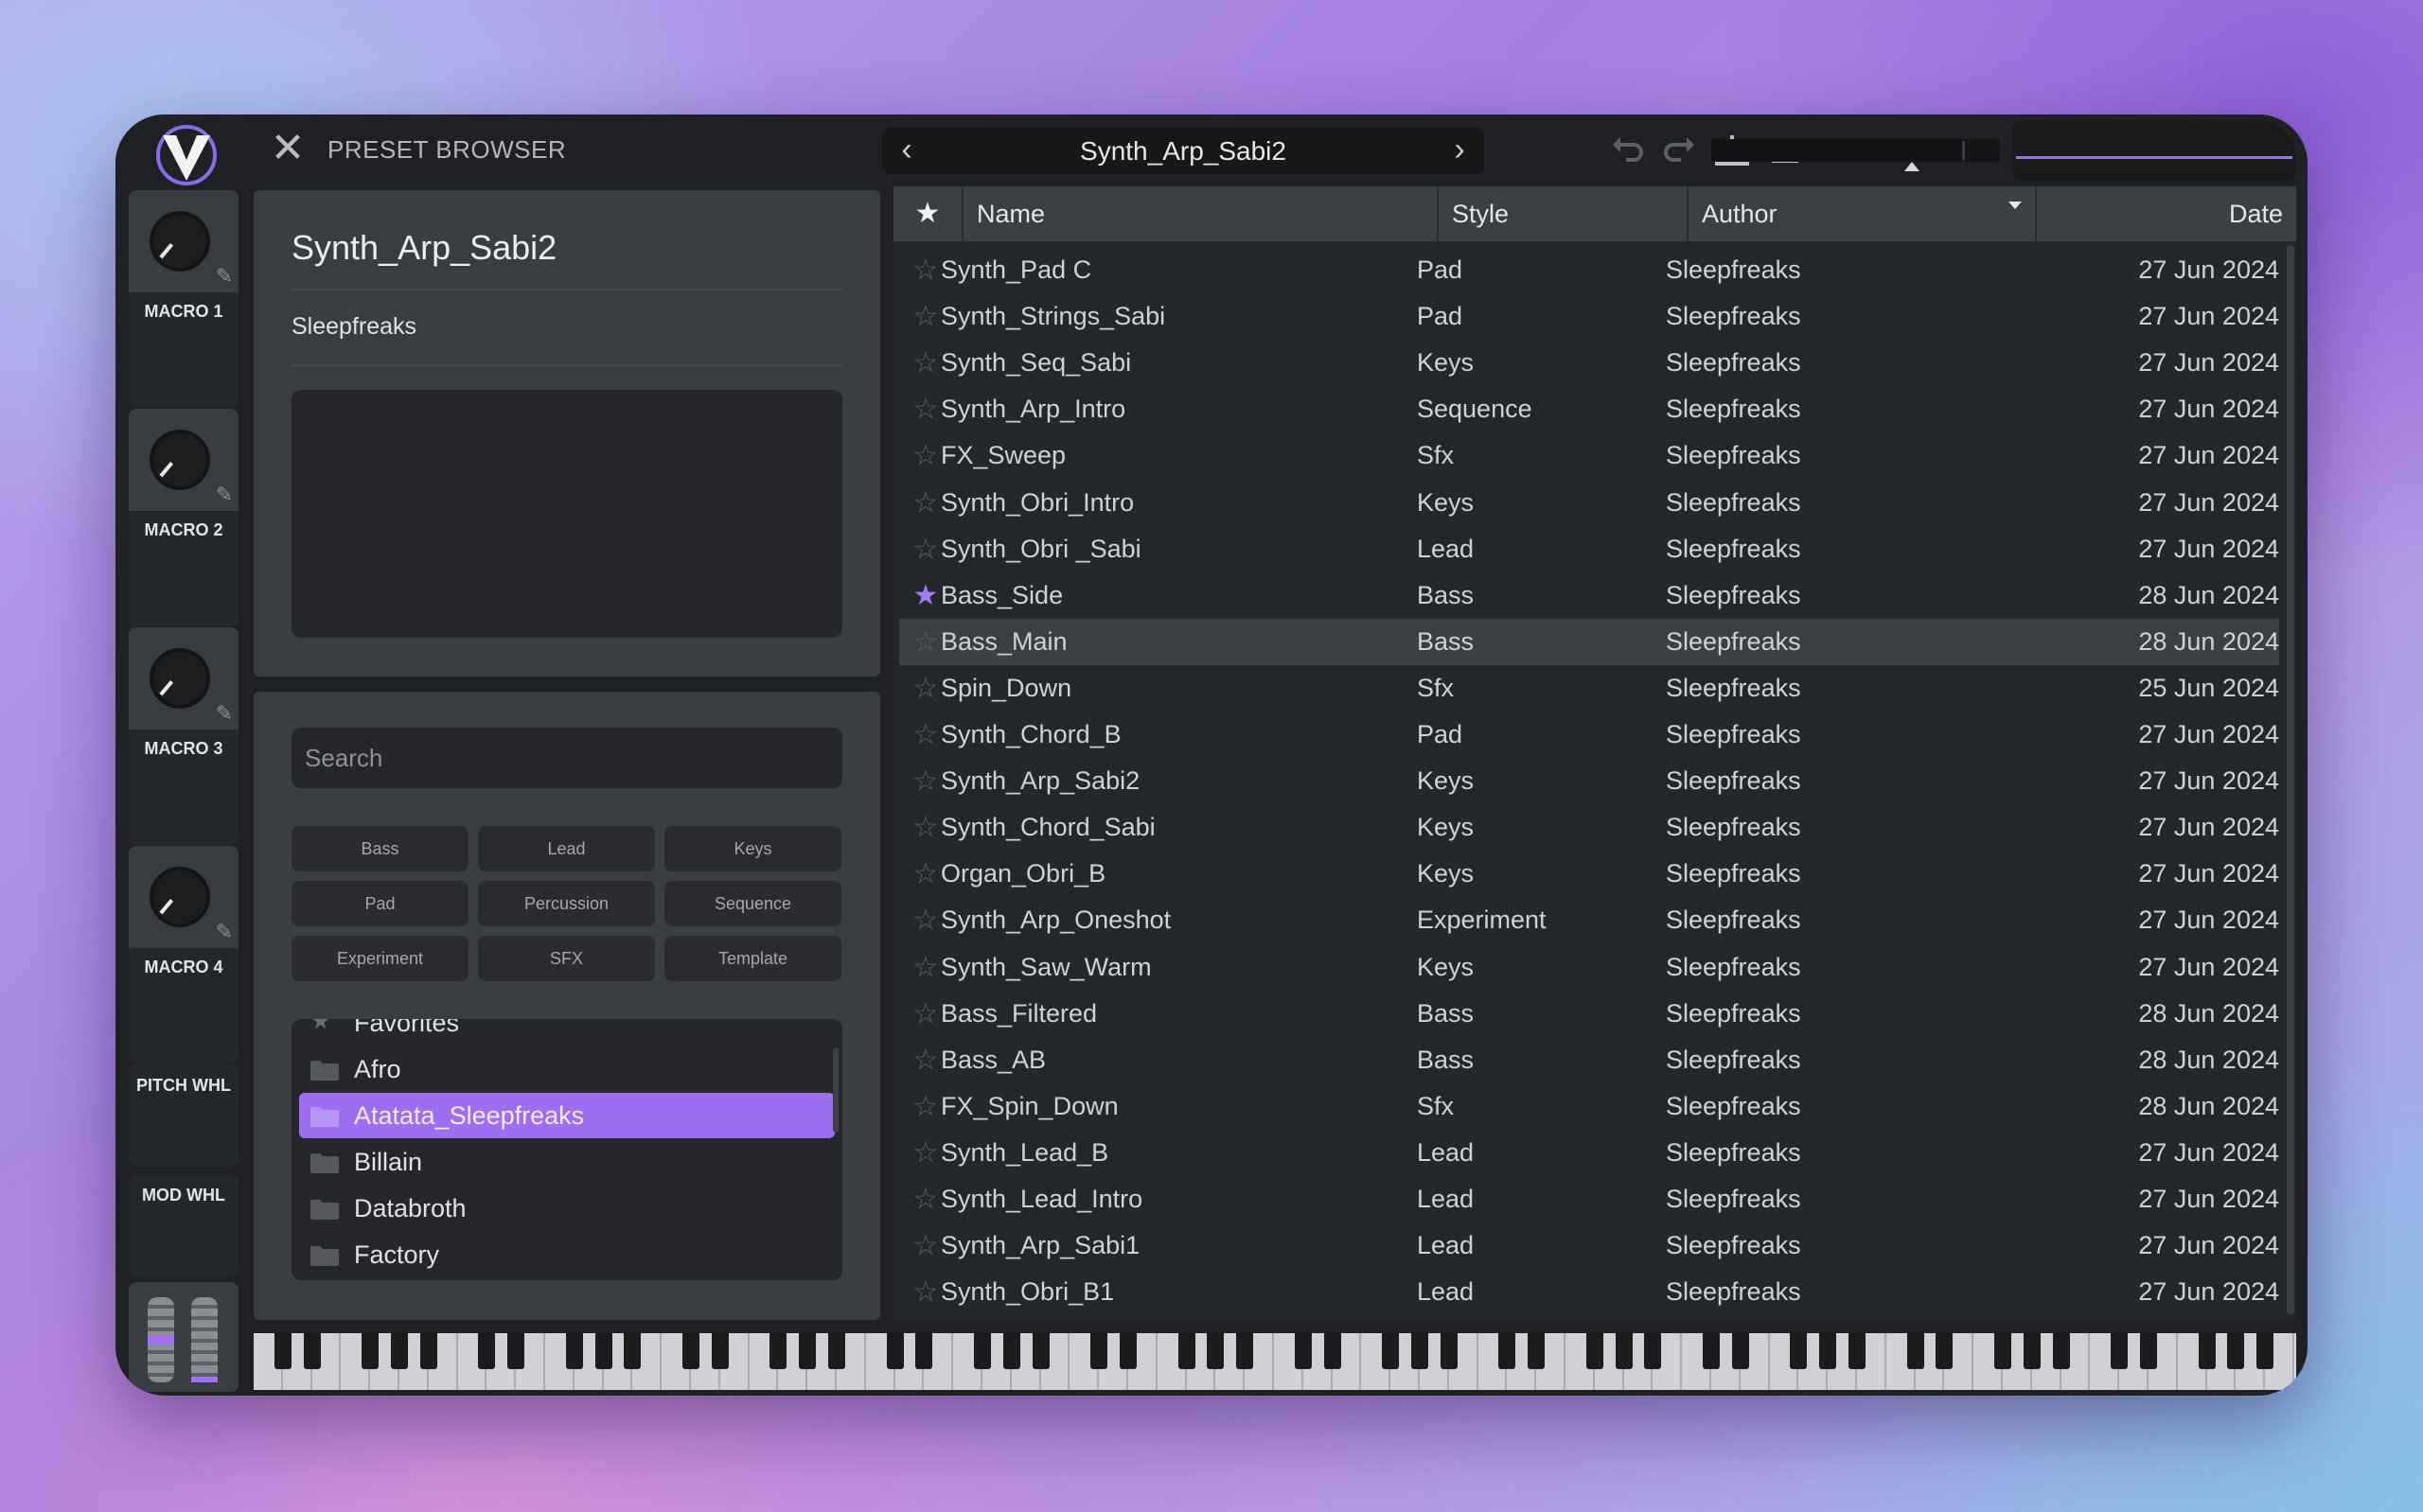  Describe the element at coordinates (566, 958) in the screenshot. I see `tag-sfx: SFX` at that location.